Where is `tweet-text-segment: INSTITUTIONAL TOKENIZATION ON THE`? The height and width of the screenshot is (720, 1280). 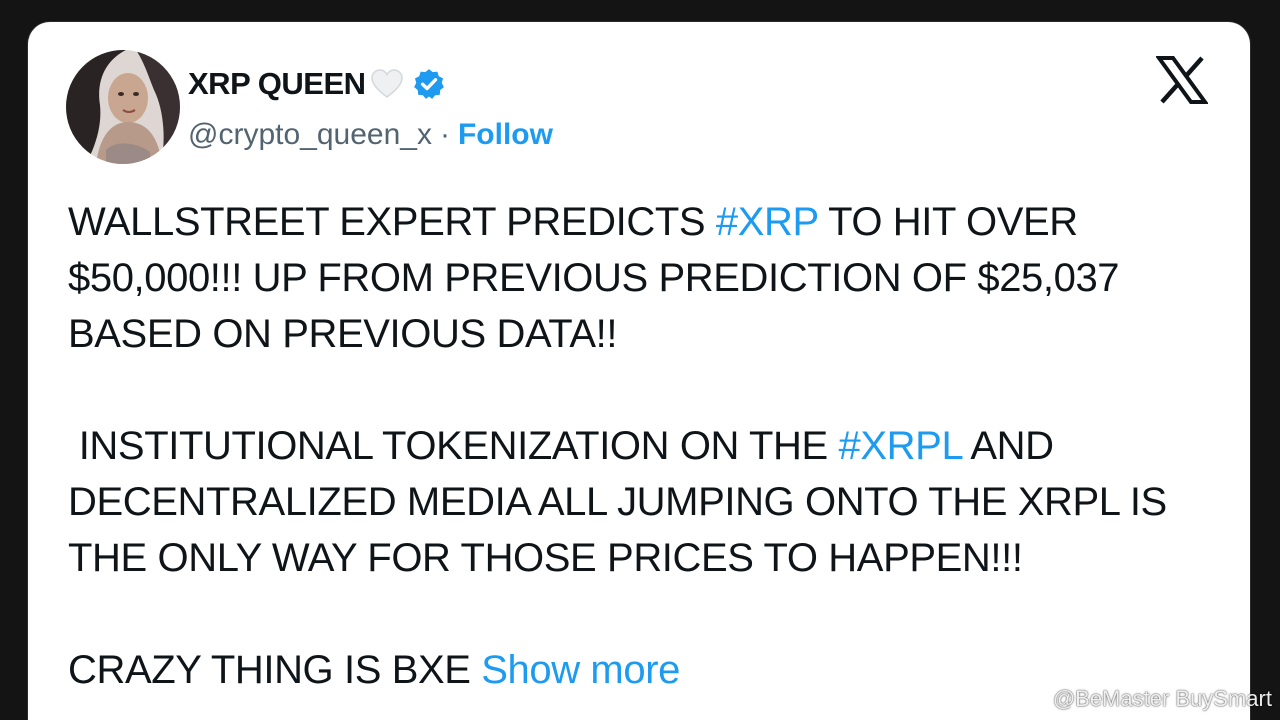
tweet-text-segment: INSTITUTIONAL TOKENIZATION ON THE is located at coordinates (453, 446).